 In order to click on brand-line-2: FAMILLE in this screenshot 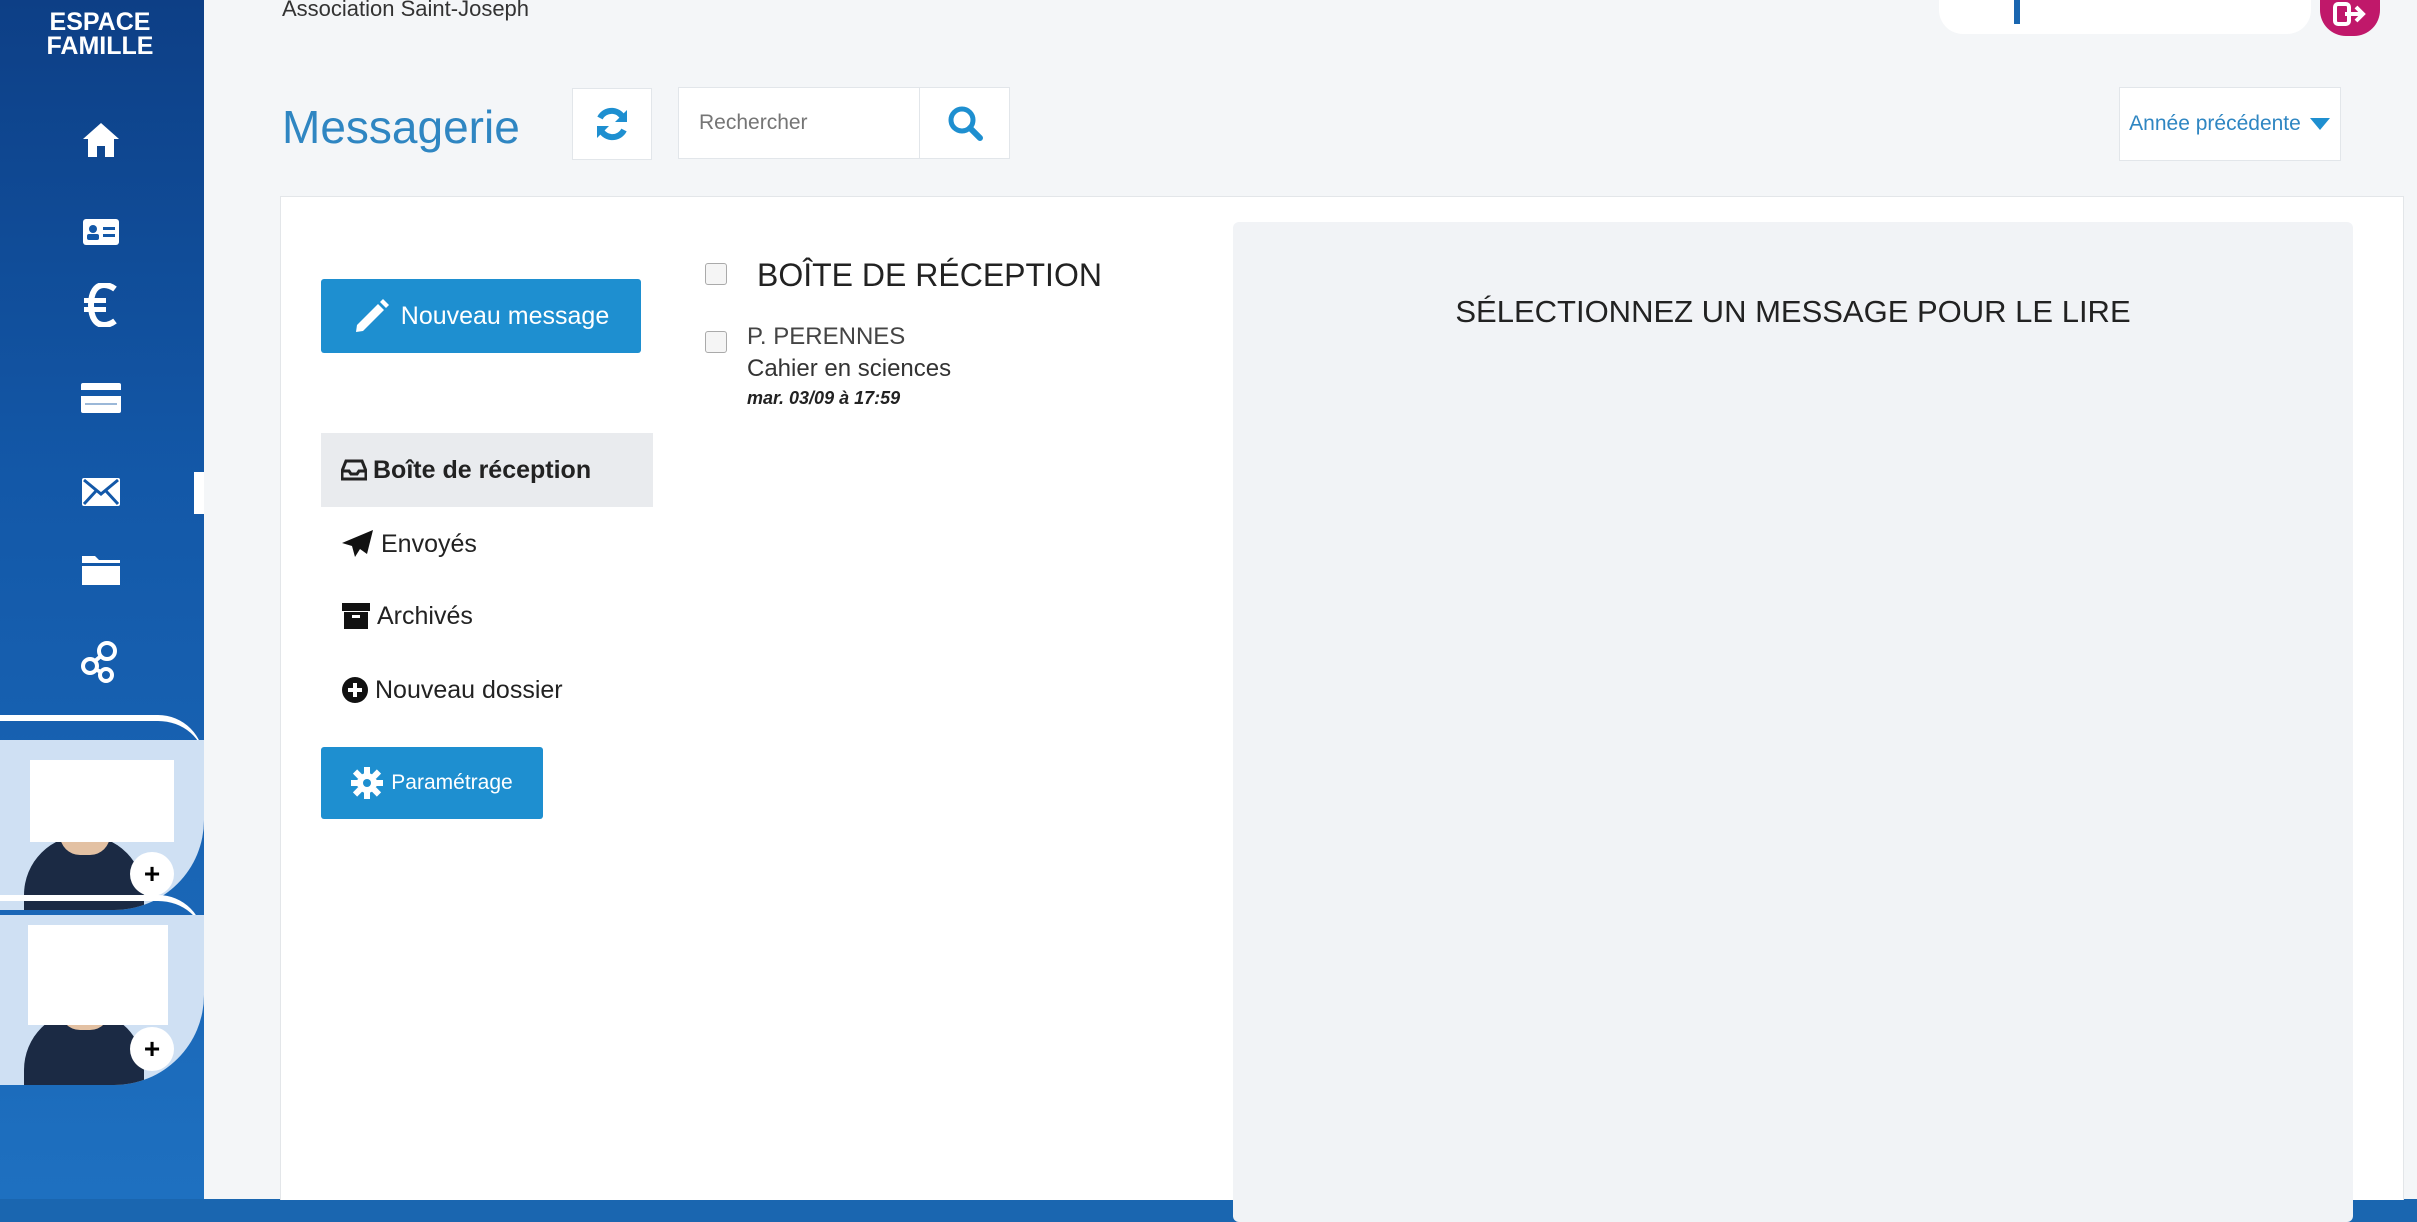, I will do `click(100, 46)`.